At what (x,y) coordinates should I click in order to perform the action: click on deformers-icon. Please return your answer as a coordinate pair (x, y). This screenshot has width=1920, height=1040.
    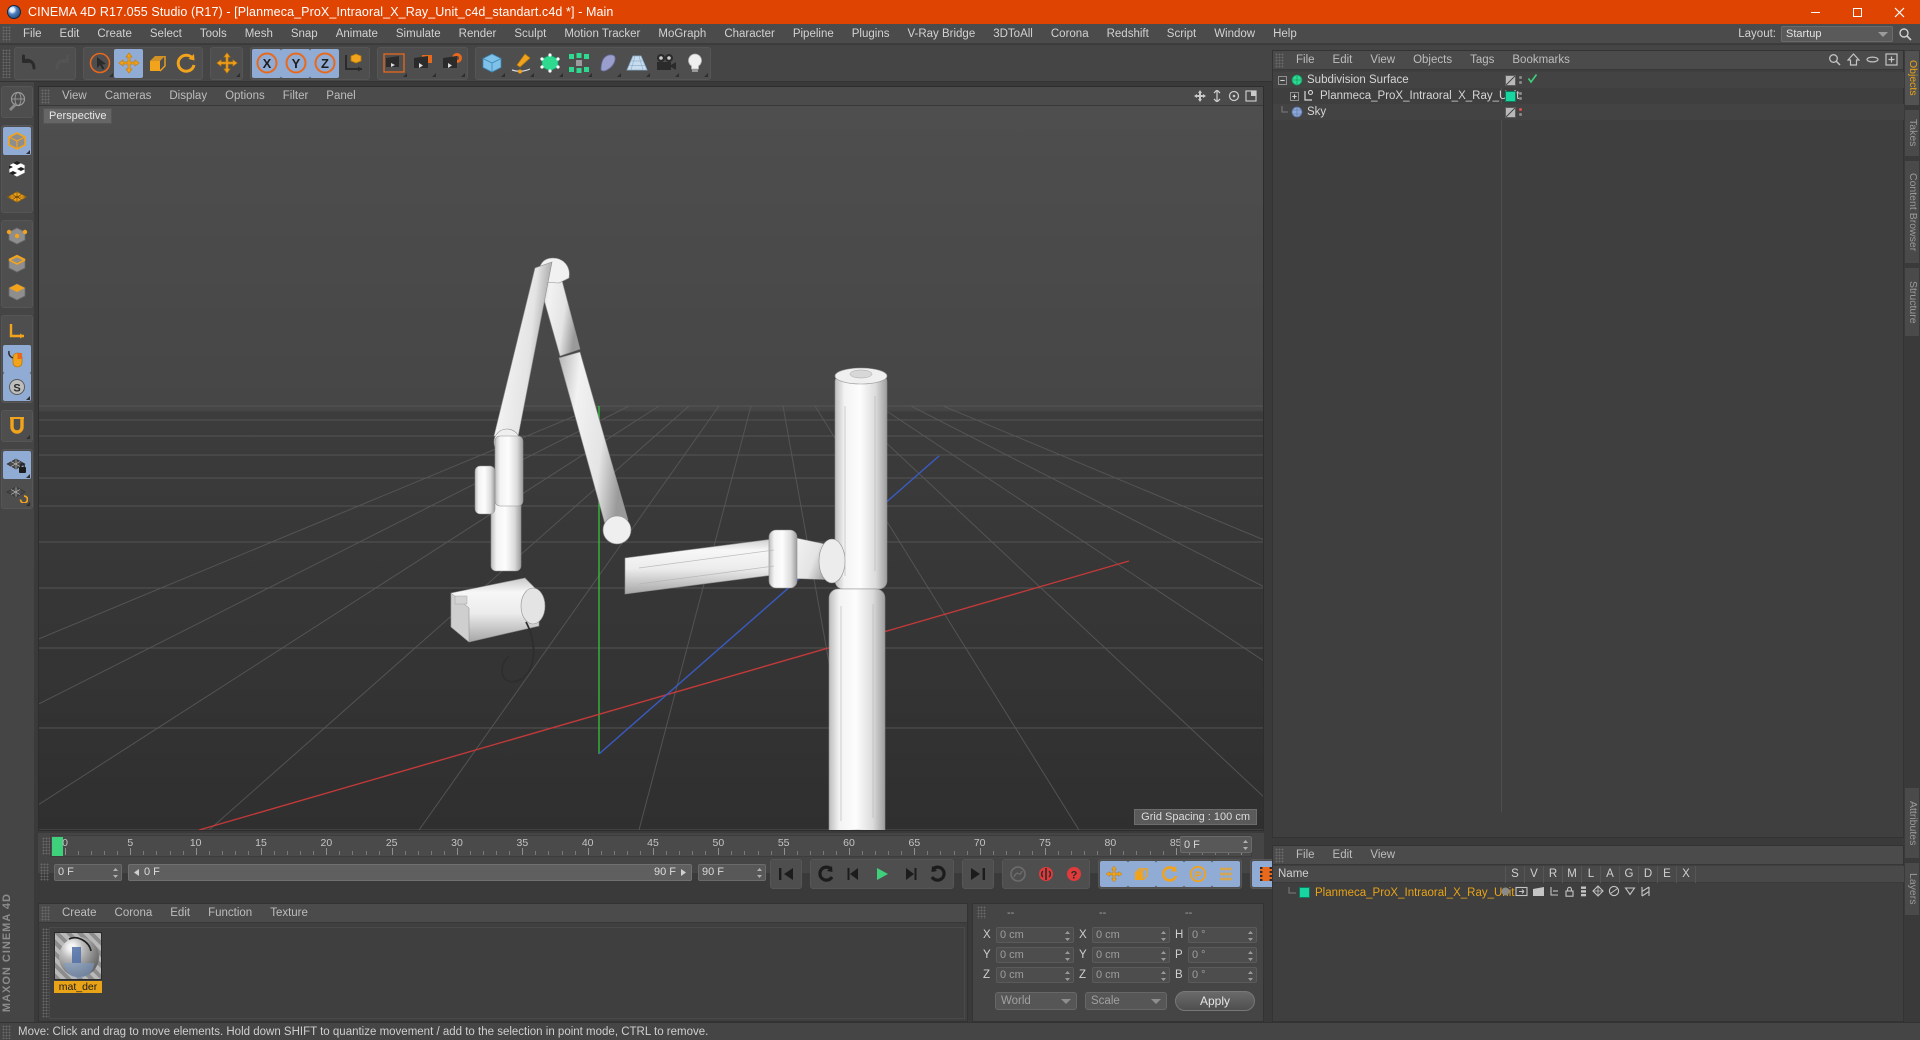
    Looking at the image, I should click on (1614, 892).